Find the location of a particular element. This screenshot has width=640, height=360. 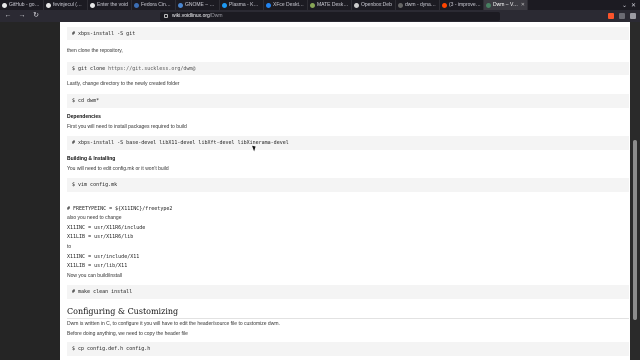

reload-button: ↻ is located at coordinates (36, 16).